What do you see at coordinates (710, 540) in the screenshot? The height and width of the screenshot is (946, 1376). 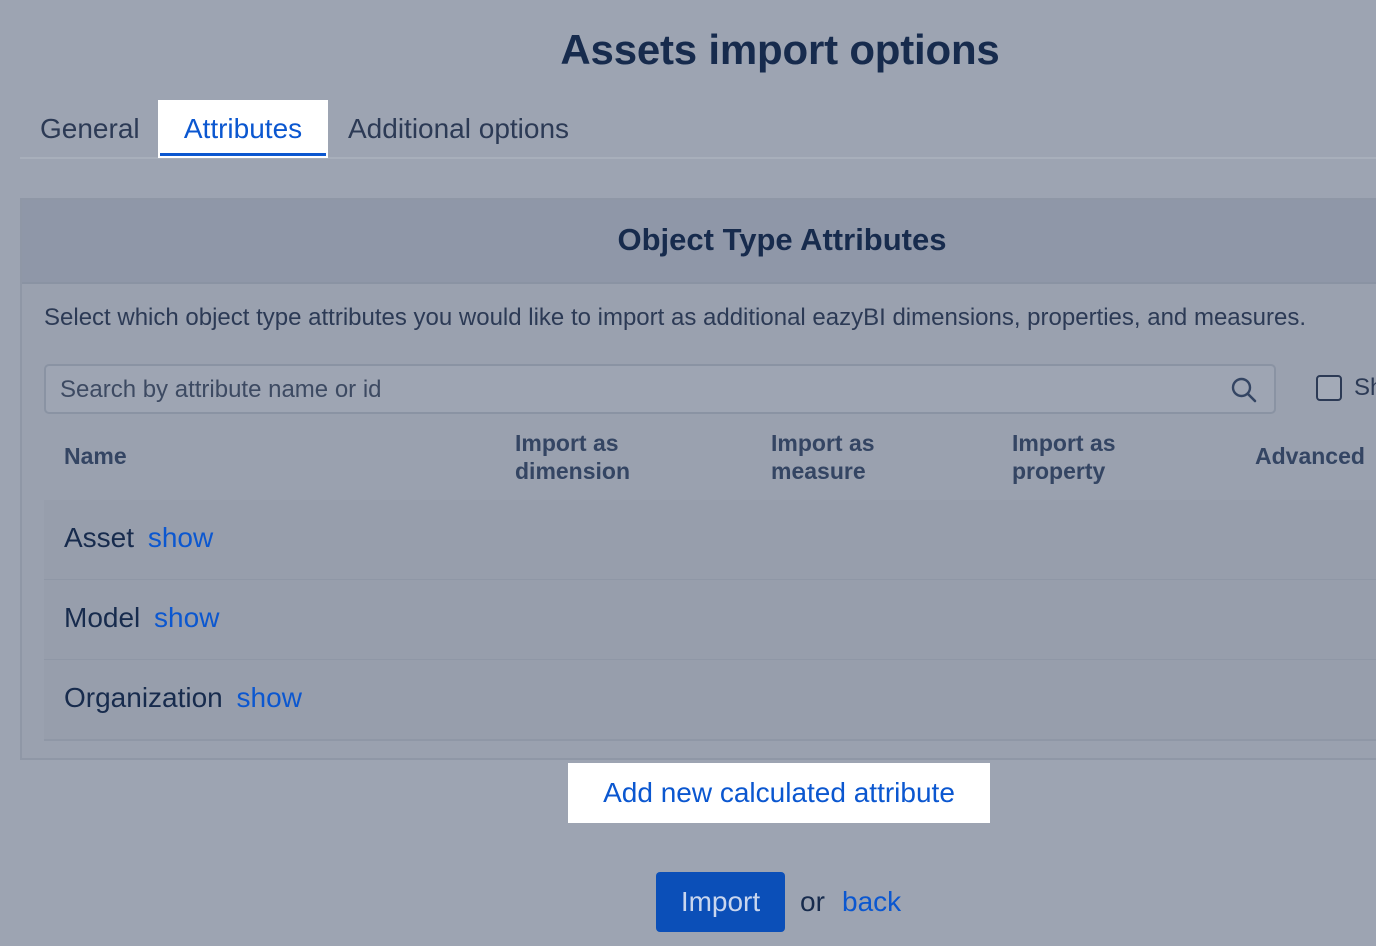 I see `table-row: Asset show` at bounding box center [710, 540].